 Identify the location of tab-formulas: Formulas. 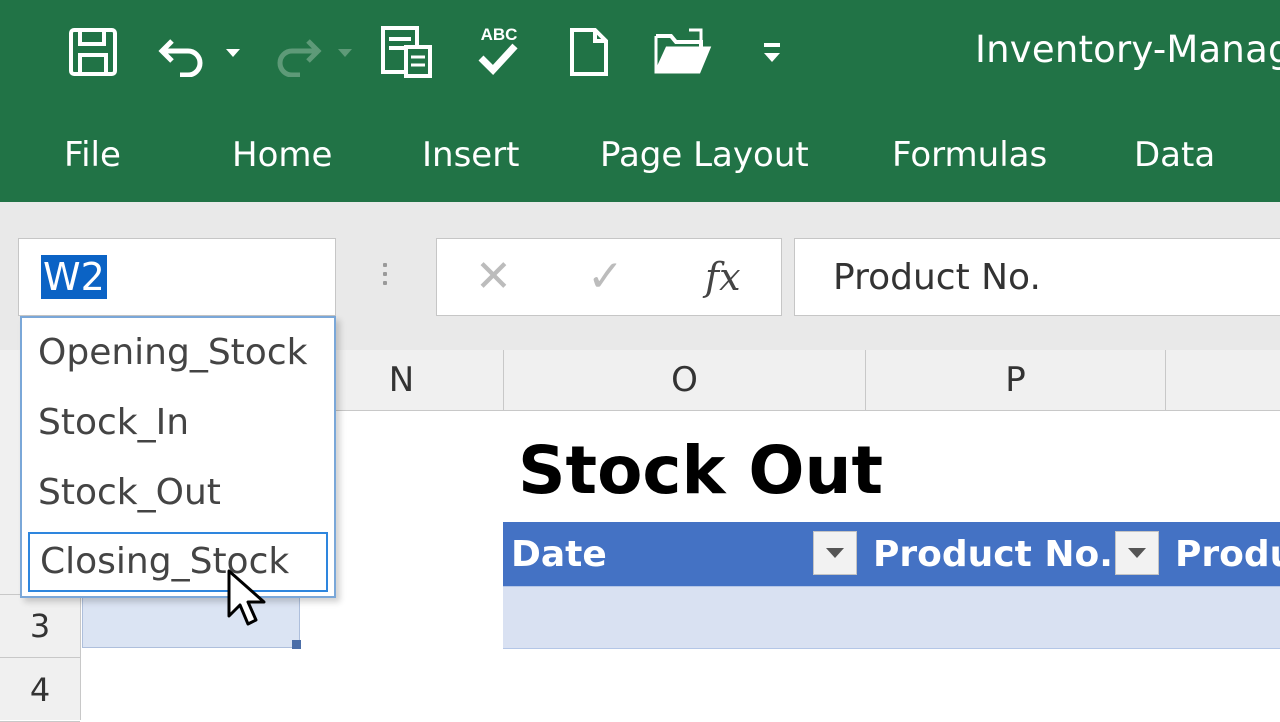
(969, 155).